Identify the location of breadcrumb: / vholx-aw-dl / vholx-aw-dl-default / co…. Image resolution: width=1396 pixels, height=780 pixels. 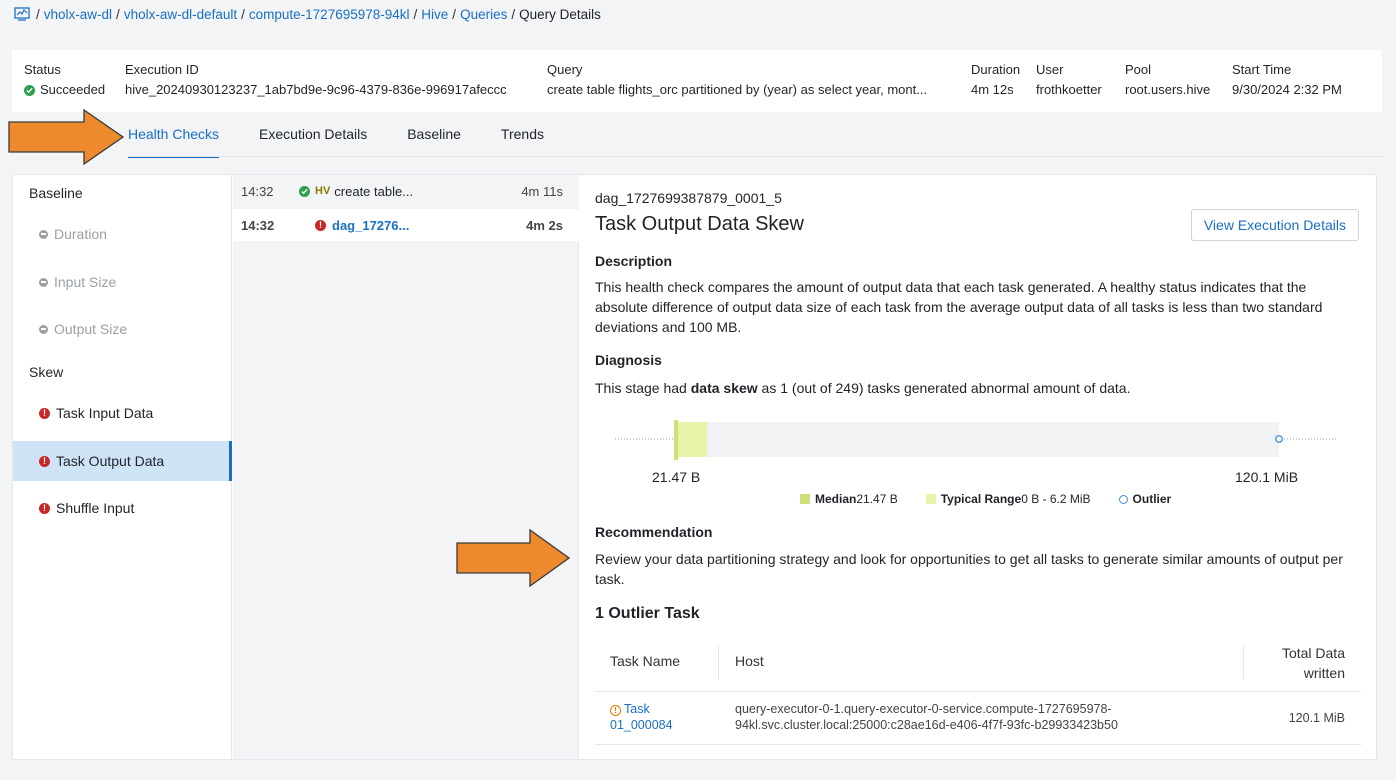
(307, 14).